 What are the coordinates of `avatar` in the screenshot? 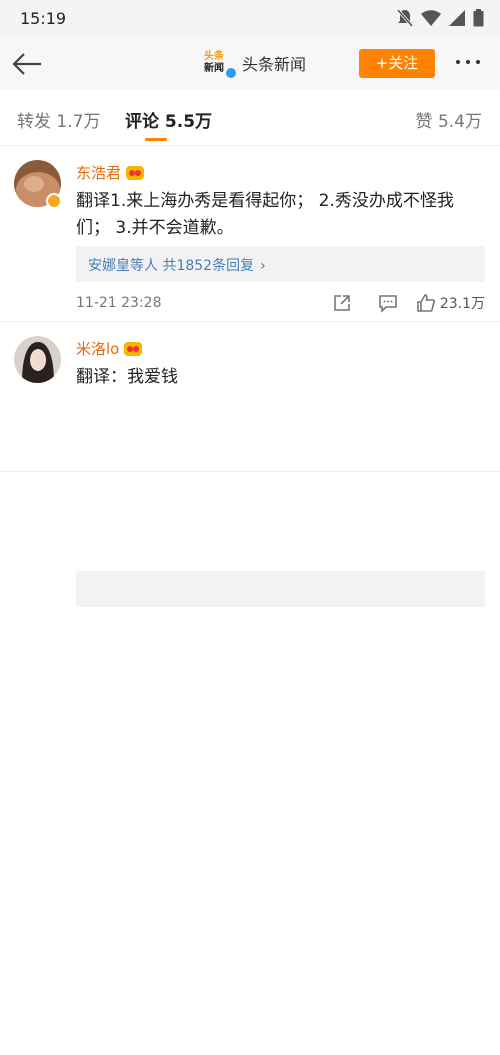 It's located at (37, 359).